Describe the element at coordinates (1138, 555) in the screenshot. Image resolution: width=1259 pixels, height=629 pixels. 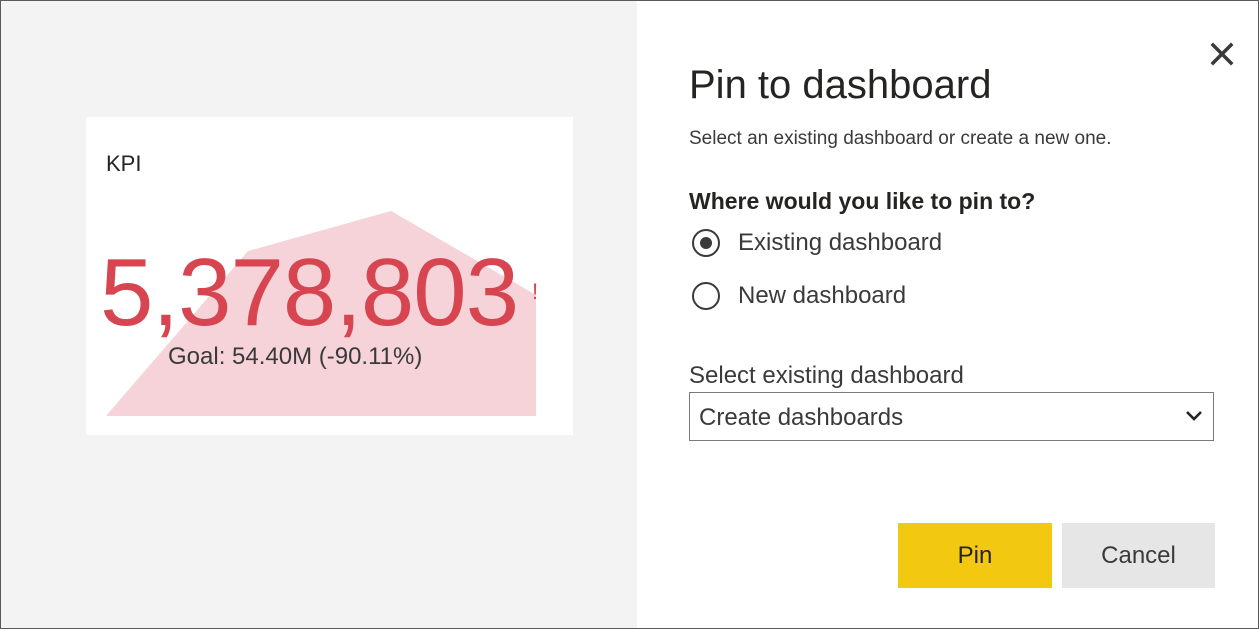
I see `cancel-button: Cancel` at that location.